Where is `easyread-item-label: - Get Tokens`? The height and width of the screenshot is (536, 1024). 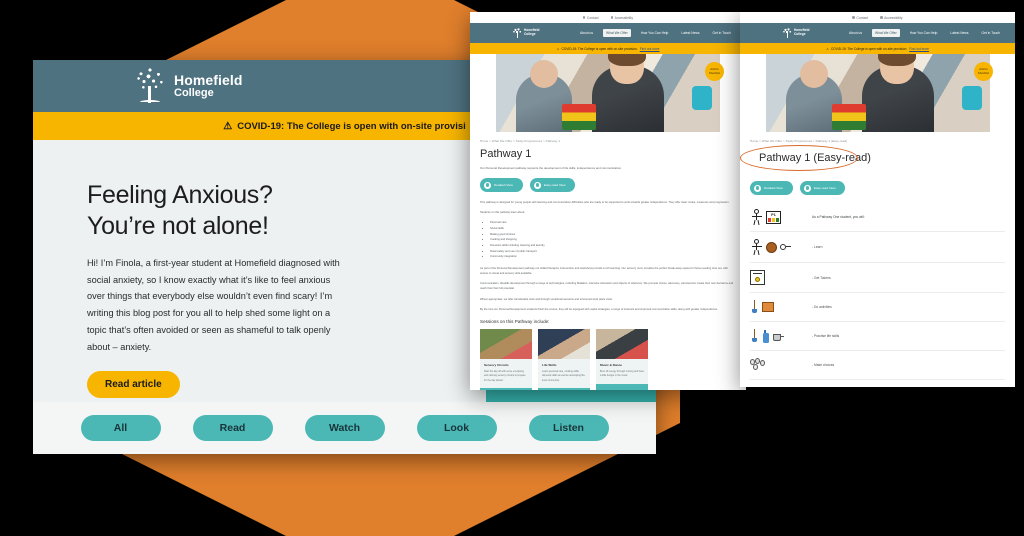
easyread-item-label: - Get Tokens is located at coordinates (821, 277).